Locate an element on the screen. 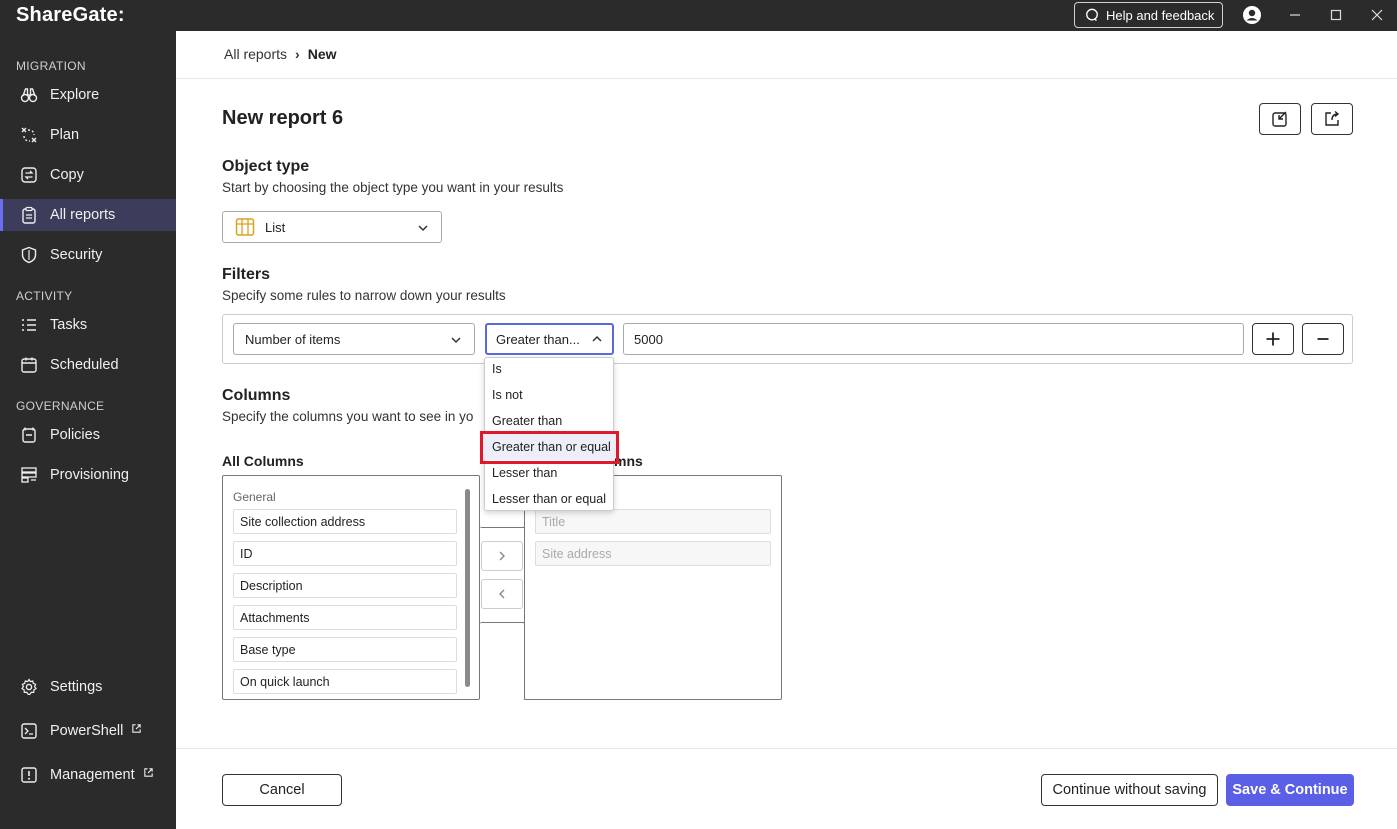 Image resolution: width=1397 pixels, height=829 pixels. sidebar-item-copy: Copy is located at coordinates (88, 175).